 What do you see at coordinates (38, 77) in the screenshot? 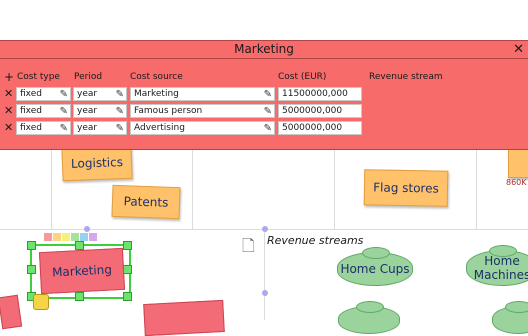
I see `column-header-cost-type: Cost type` at bounding box center [38, 77].